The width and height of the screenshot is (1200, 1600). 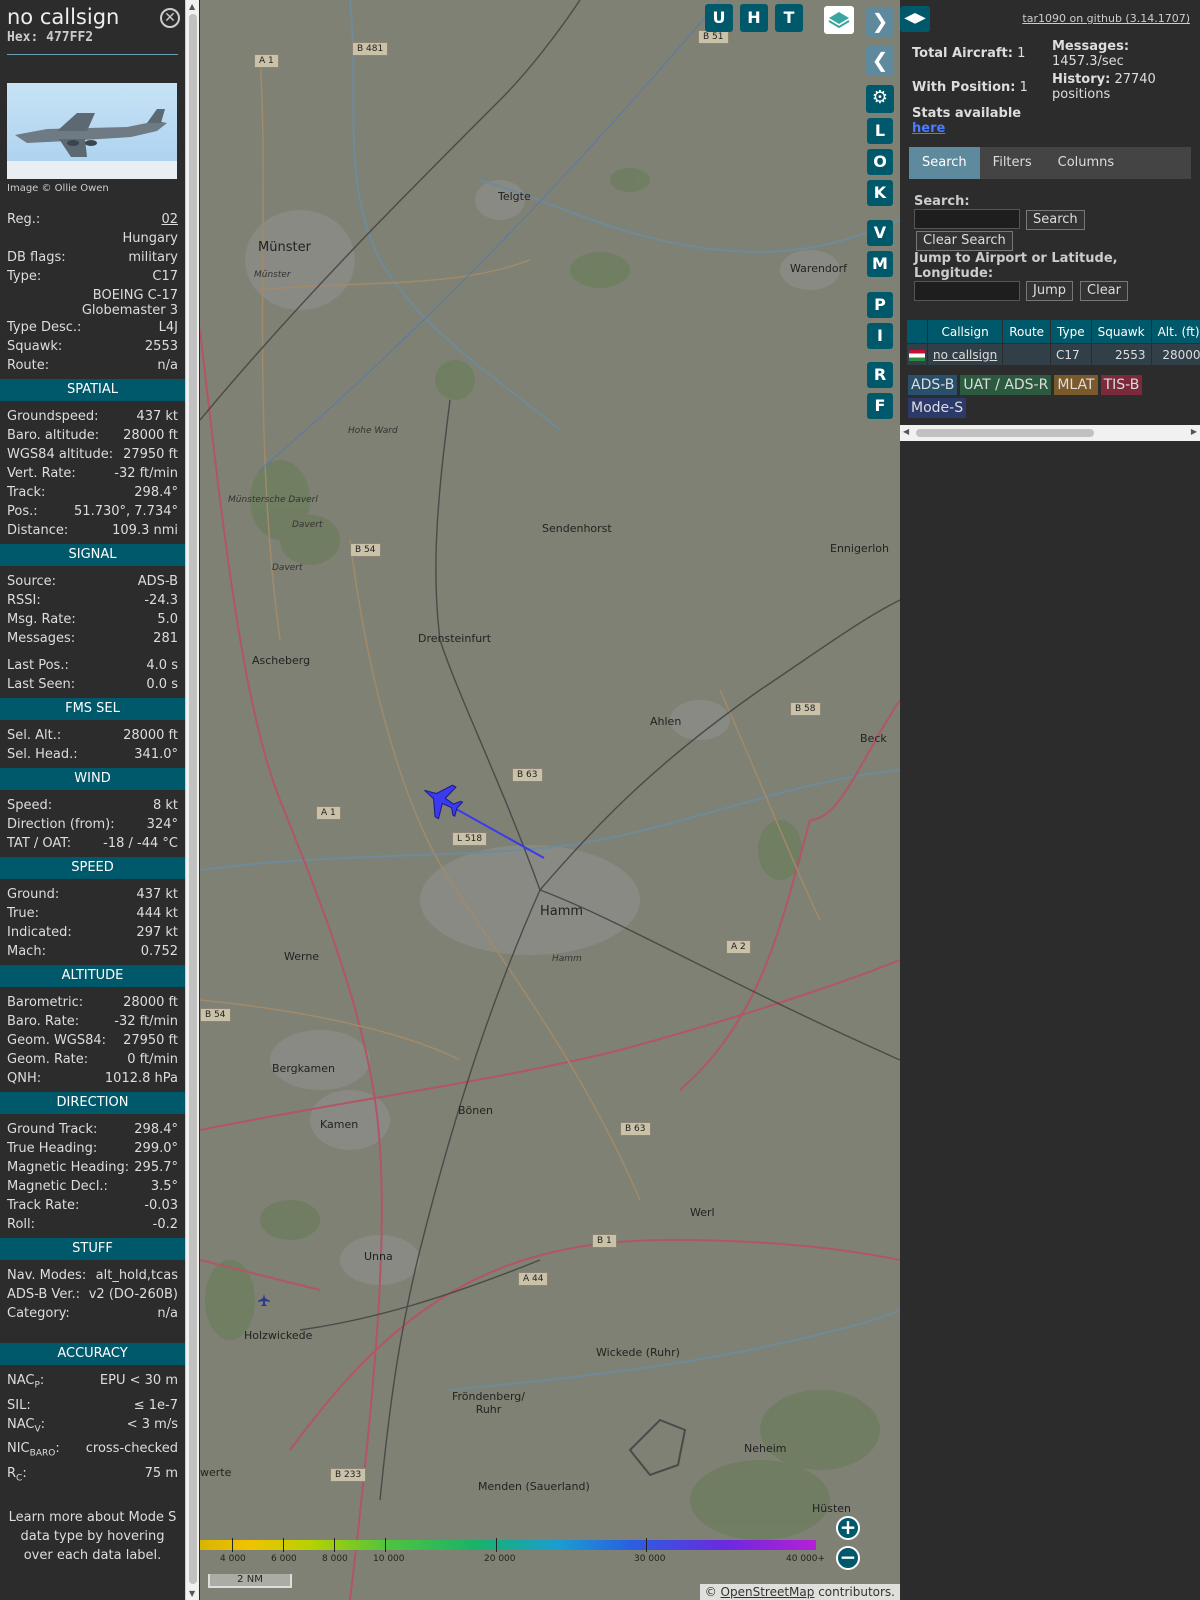 What do you see at coordinates (29, 805) in the screenshot?
I see `info-label: Speed:` at bounding box center [29, 805].